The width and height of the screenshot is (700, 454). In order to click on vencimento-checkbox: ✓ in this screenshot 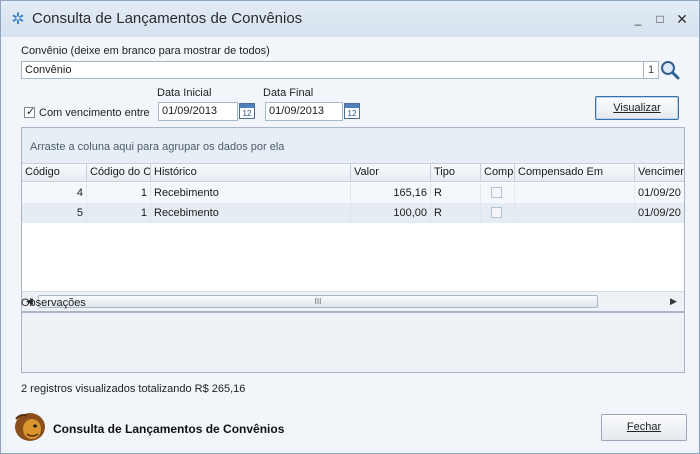, I will do `click(30, 112)`.